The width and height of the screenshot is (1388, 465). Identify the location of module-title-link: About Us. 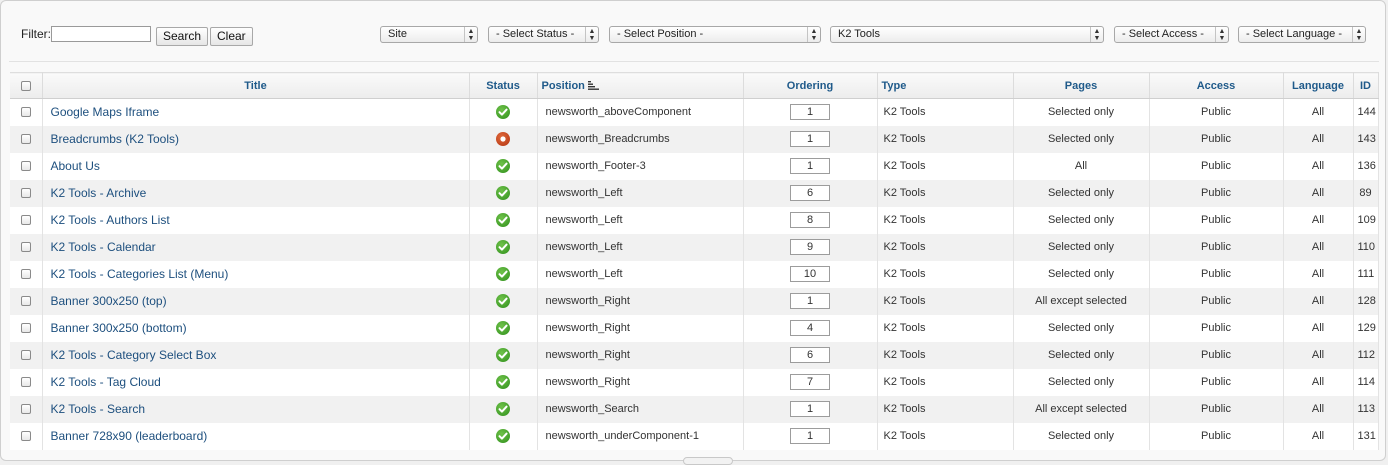
(73, 166).